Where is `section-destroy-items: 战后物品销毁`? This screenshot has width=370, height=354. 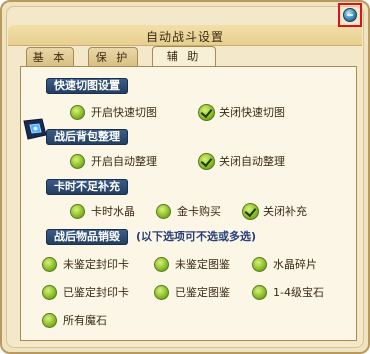 section-destroy-items: 战后物品销毁 is located at coordinates (87, 237).